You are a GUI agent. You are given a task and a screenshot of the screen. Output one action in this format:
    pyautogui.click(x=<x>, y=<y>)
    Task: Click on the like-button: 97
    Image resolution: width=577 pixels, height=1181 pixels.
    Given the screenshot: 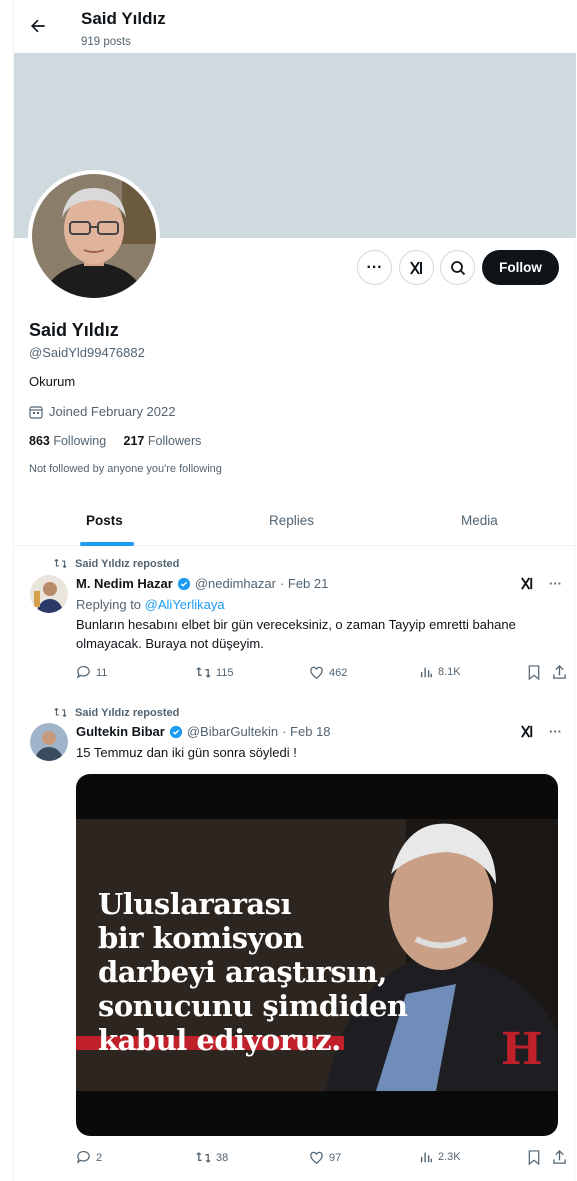 What is the action you would take?
    pyautogui.click(x=325, y=1157)
    